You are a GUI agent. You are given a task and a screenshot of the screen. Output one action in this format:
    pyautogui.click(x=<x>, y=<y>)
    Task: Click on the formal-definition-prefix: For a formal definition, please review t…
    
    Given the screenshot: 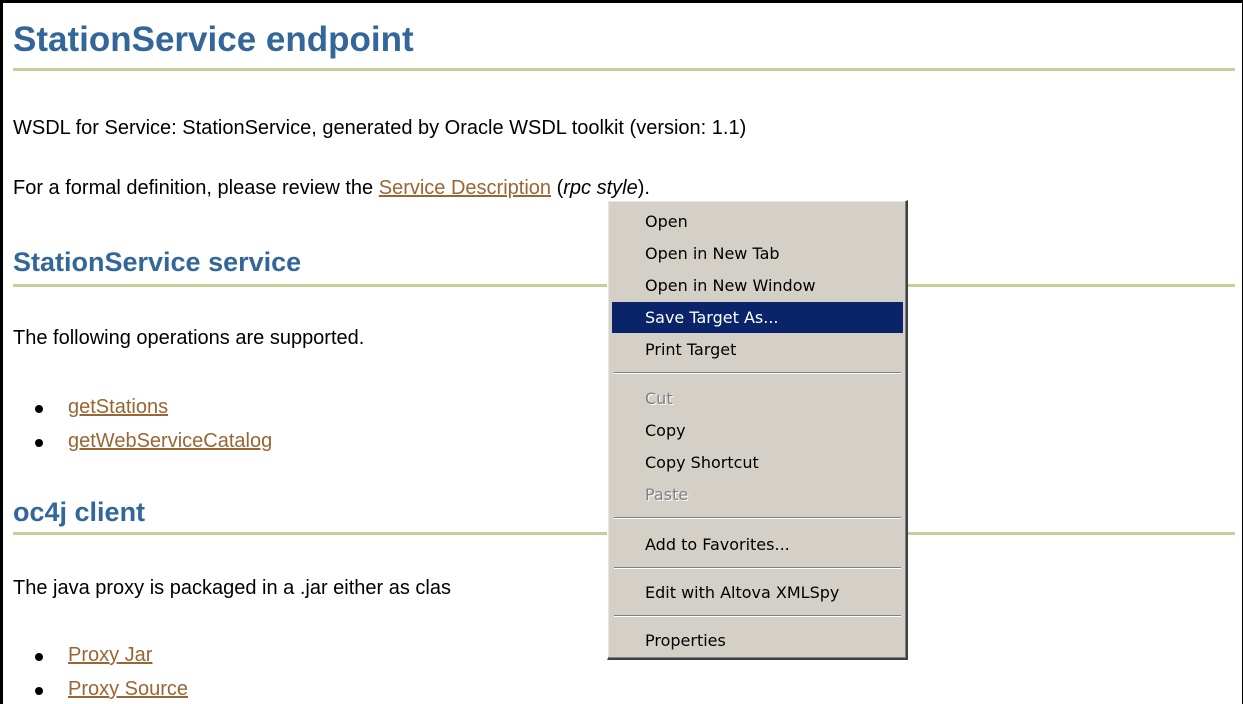 What is the action you would take?
    pyautogui.click(x=196, y=188)
    